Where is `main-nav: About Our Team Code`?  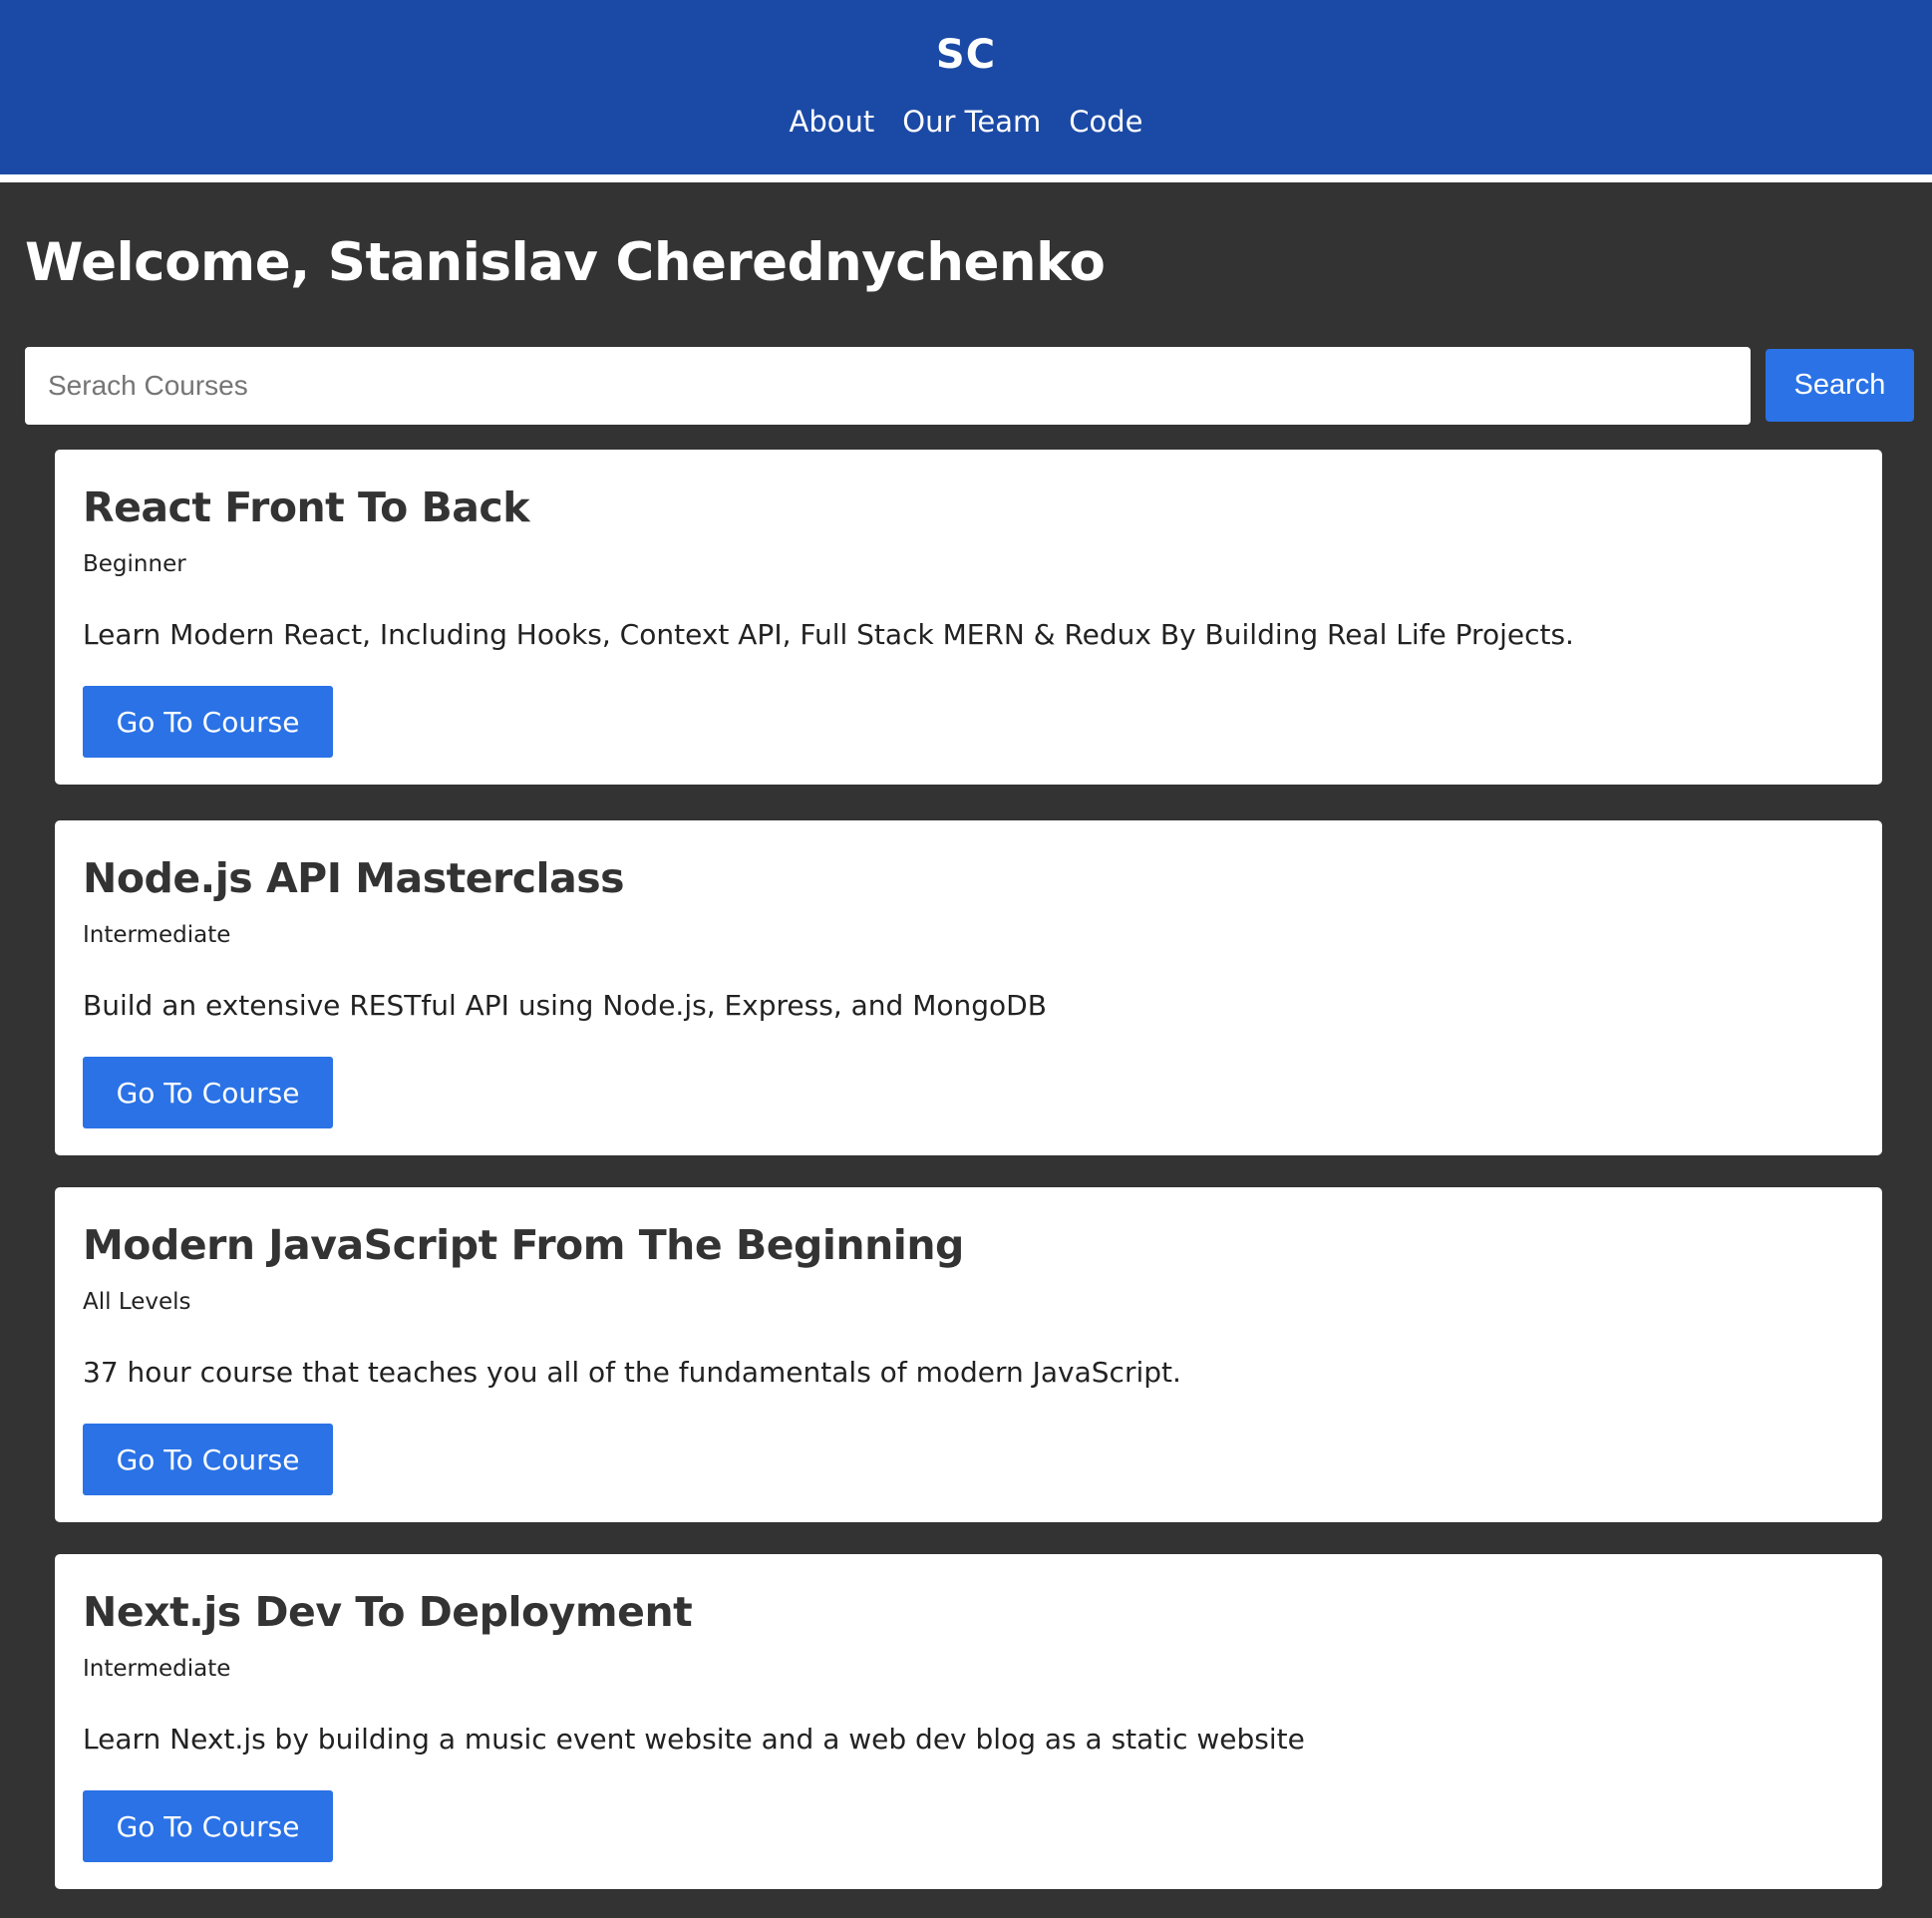
main-nav: About Our Team Code is located at coordinates (966, 122).